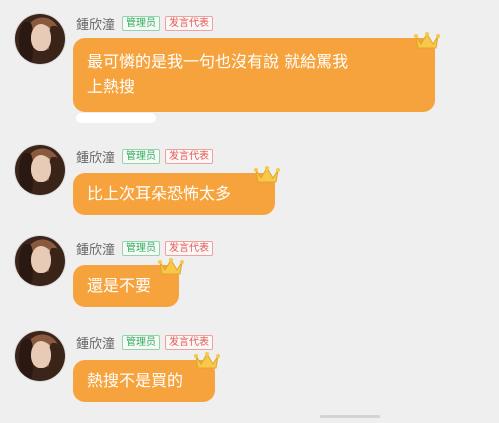 This screenshot has height=423, width=499. Describe the element at coordinates (116, 118) in the screenshot. I see `scroll-indicator` at that location.